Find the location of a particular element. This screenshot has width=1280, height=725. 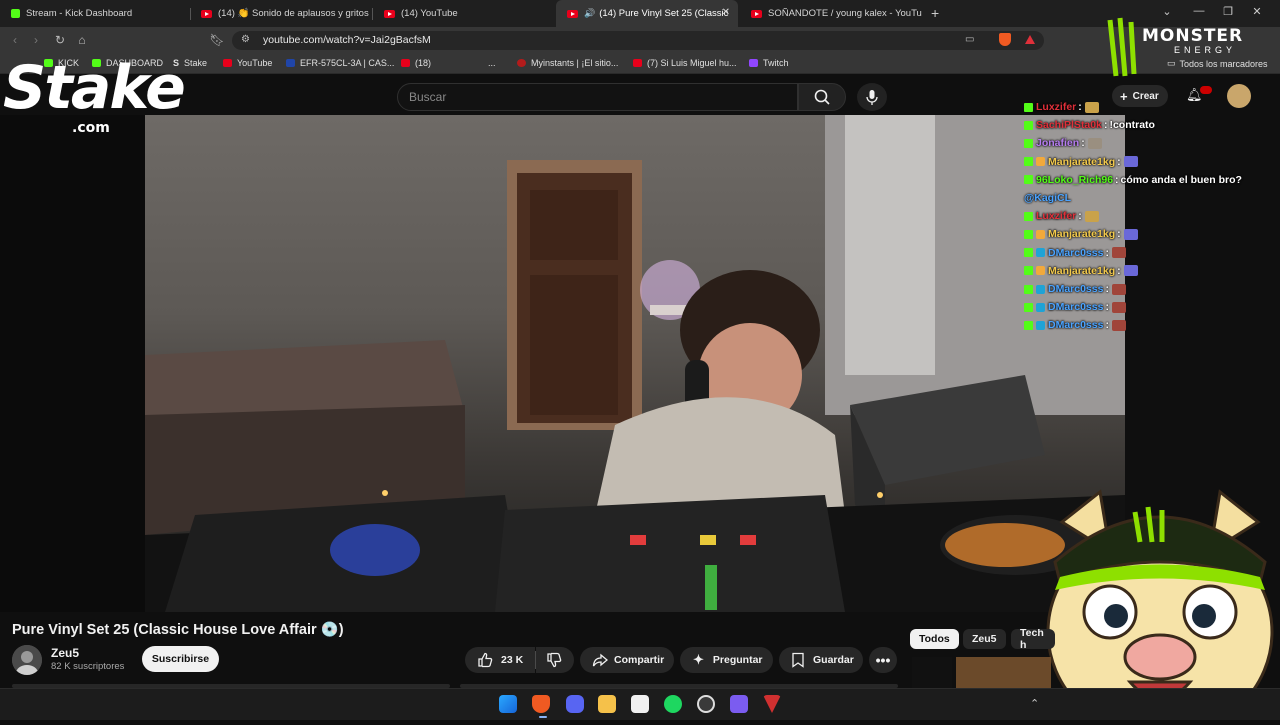

url-text: youtube.com/watch?v=Jai2gBacfsM is located at coordinates (347, 40).